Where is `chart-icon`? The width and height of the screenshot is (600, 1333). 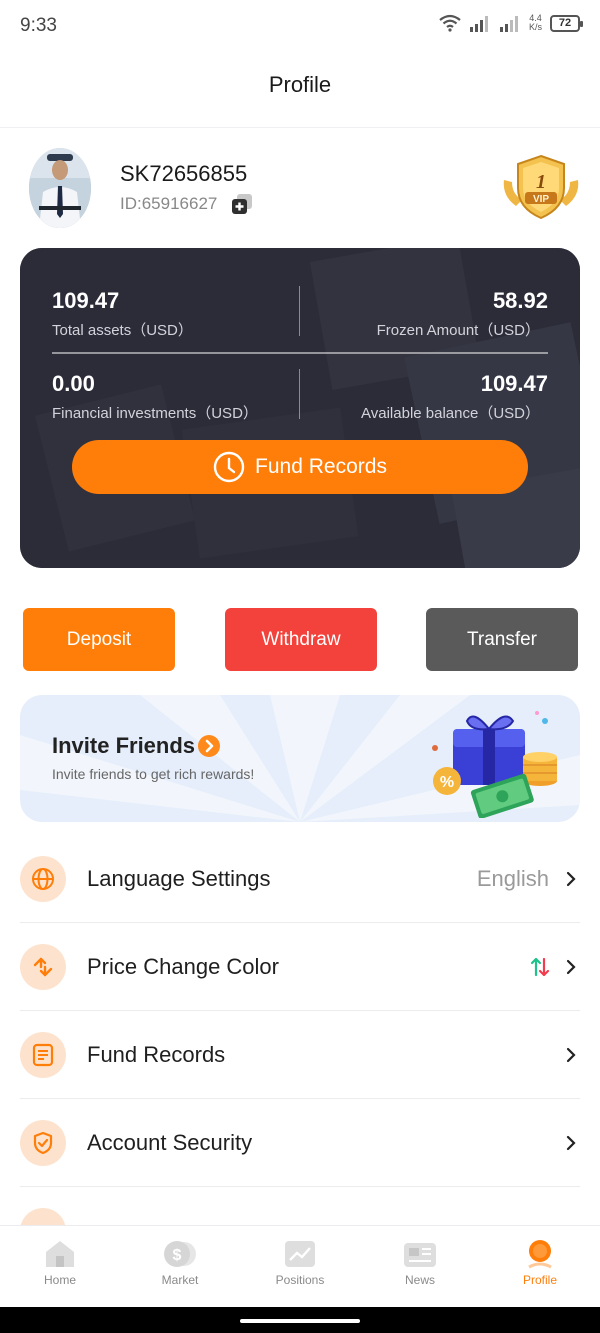
chart-icon is located at coordinates (300, 1254).